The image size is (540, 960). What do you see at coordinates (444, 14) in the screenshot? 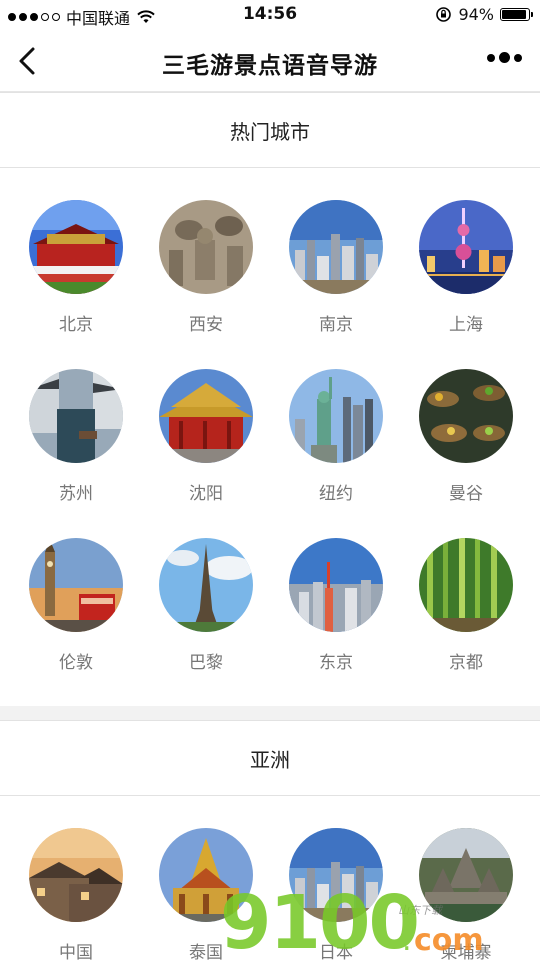
I see `rotation-lock-icon` at bounding box center [444, 14].